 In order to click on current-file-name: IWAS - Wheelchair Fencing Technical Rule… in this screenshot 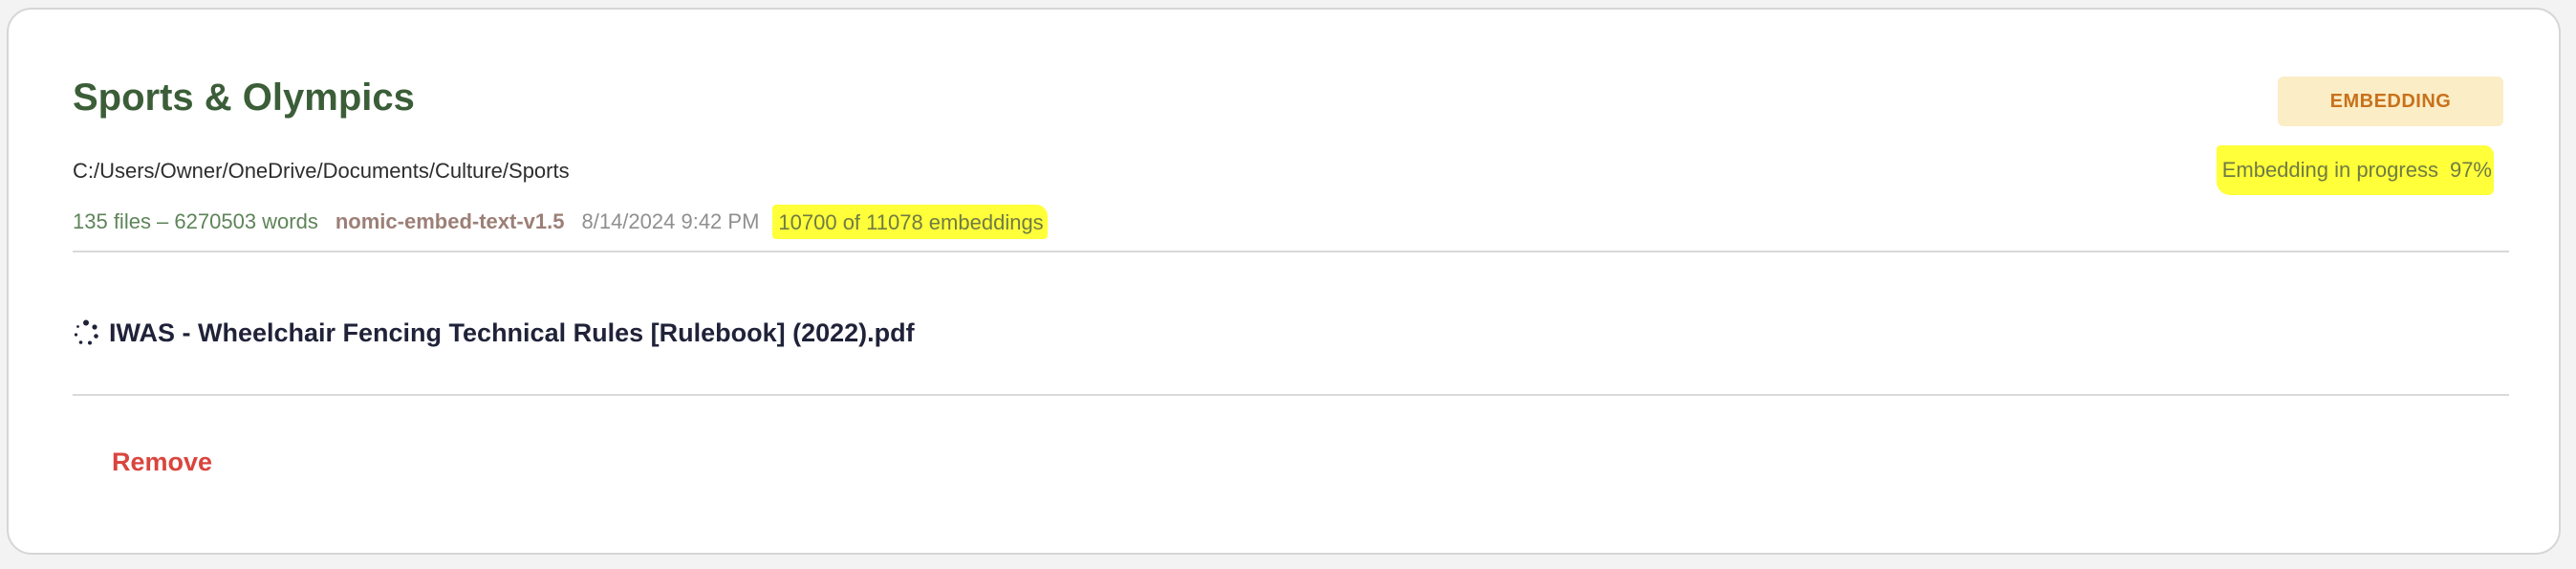, I will do `click(512, 332)`.